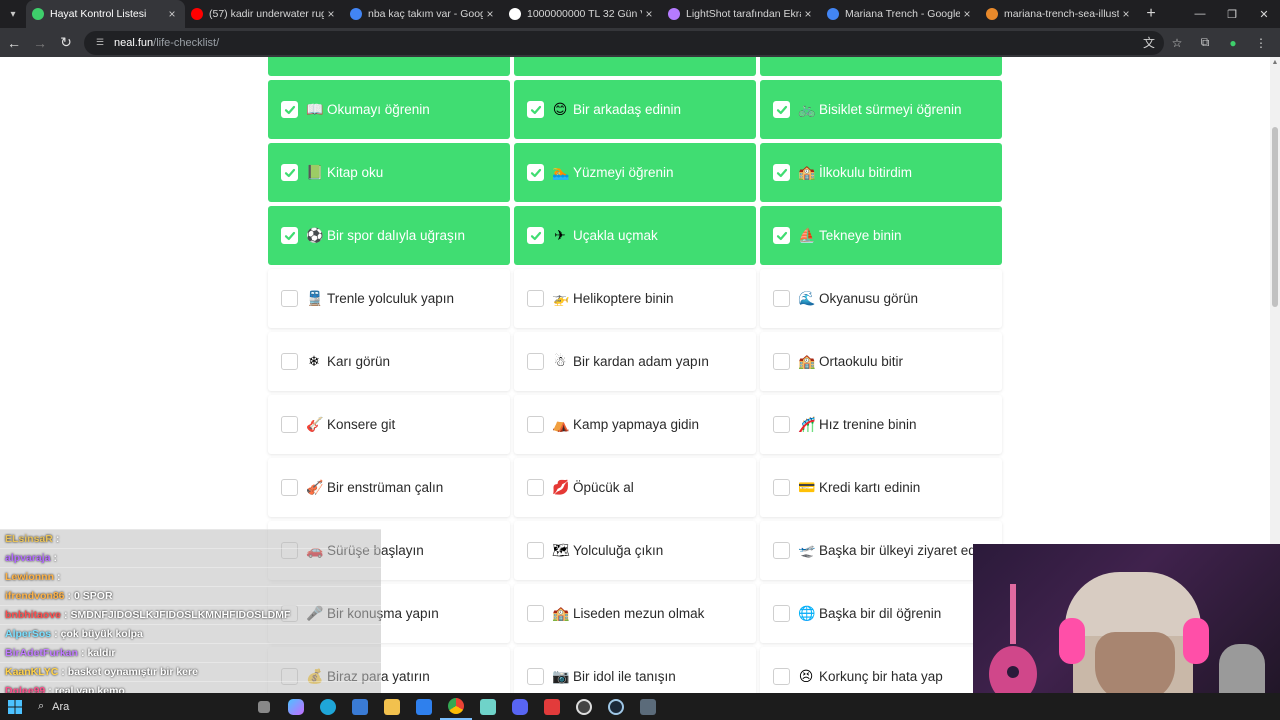 This screenshot has height=720, width=1280. I want to click on scroll-up-icon: ▲, so click(1275, 63).